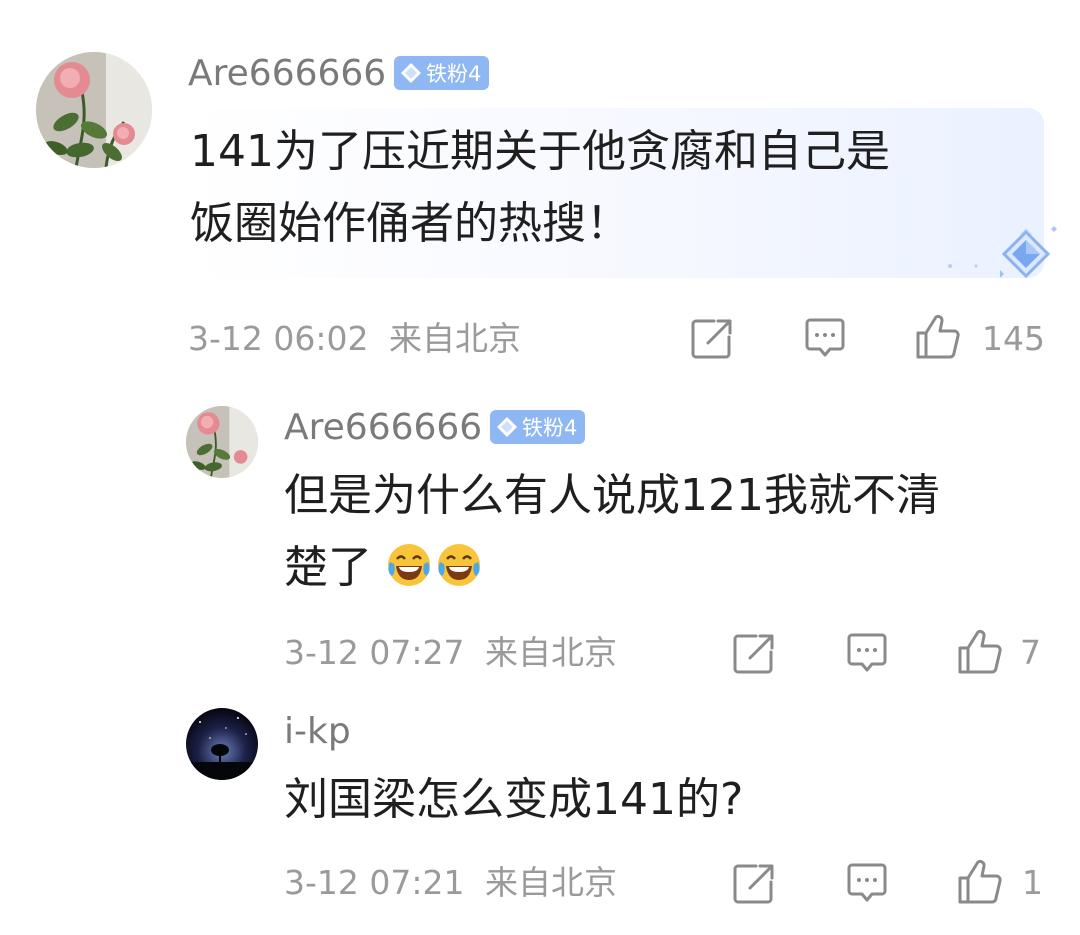 The height and width of the screenshot is (935, 1080). I want to click on like-count: 145, so click(1013, 338).